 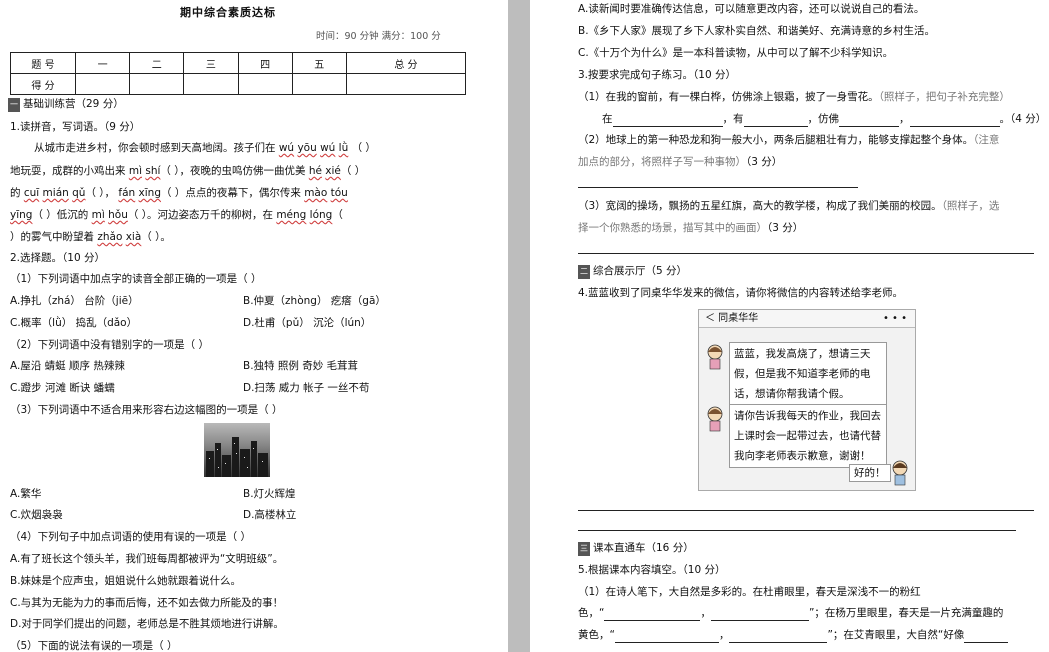 What do you see at coordinates (62, 388) in the screenshot?
I see `q2-2-option-c: C.蹬步 河滩 断诀 蟠蠕` at bounding box center [62, 388].